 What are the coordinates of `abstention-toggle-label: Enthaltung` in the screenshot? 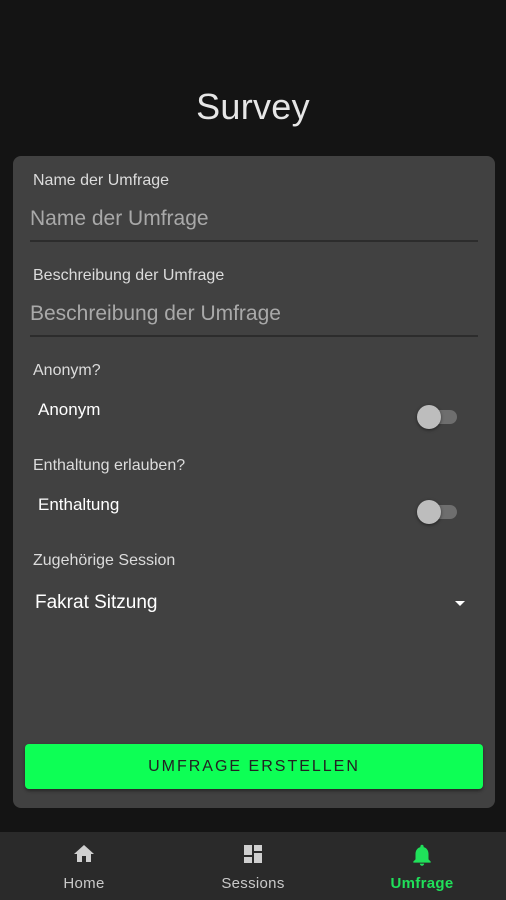 It's located at (79, 504).